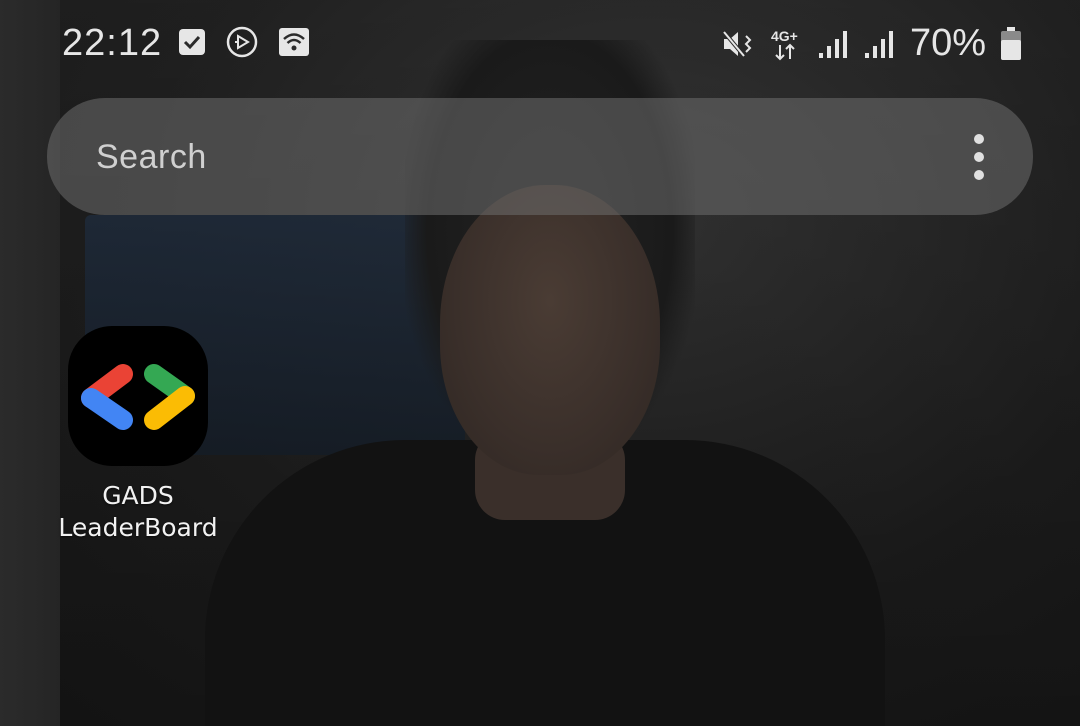 The image size is (1080, 726). Describe the element at coordinates (30, 363) in the screenshot. I see `wallpaper-wall-frame` at that location.